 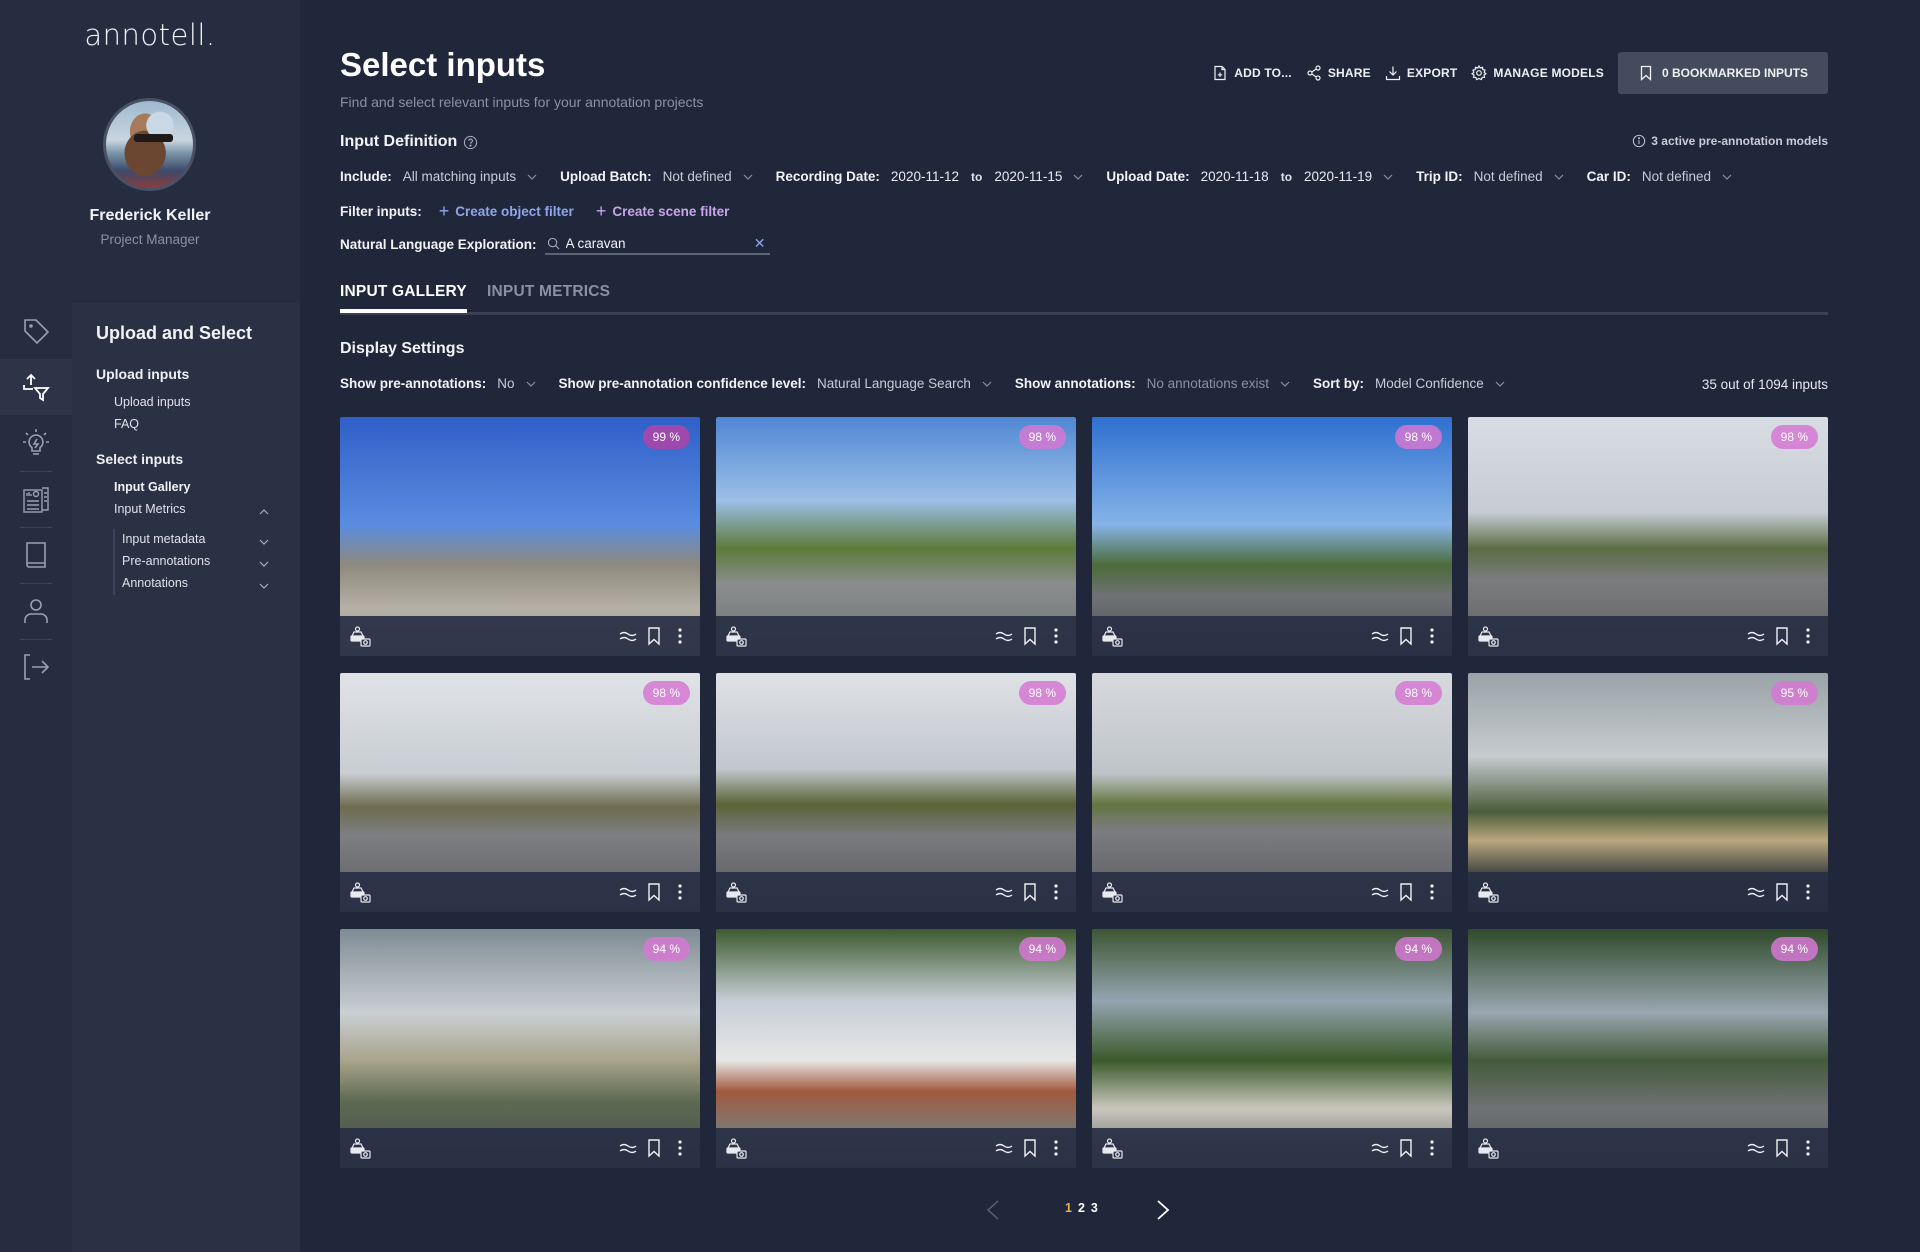 I want to click on share-button: SHARE, so click(x=1338, y=73).